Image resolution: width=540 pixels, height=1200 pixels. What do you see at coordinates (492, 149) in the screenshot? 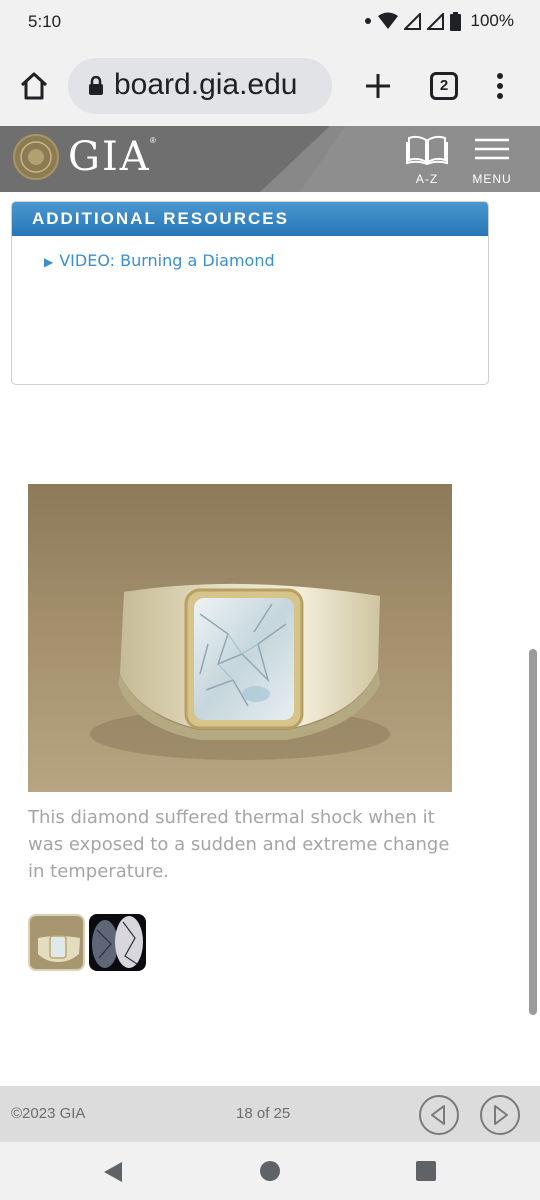
I see `hamburger-icon` at bounding box center [492, 149].